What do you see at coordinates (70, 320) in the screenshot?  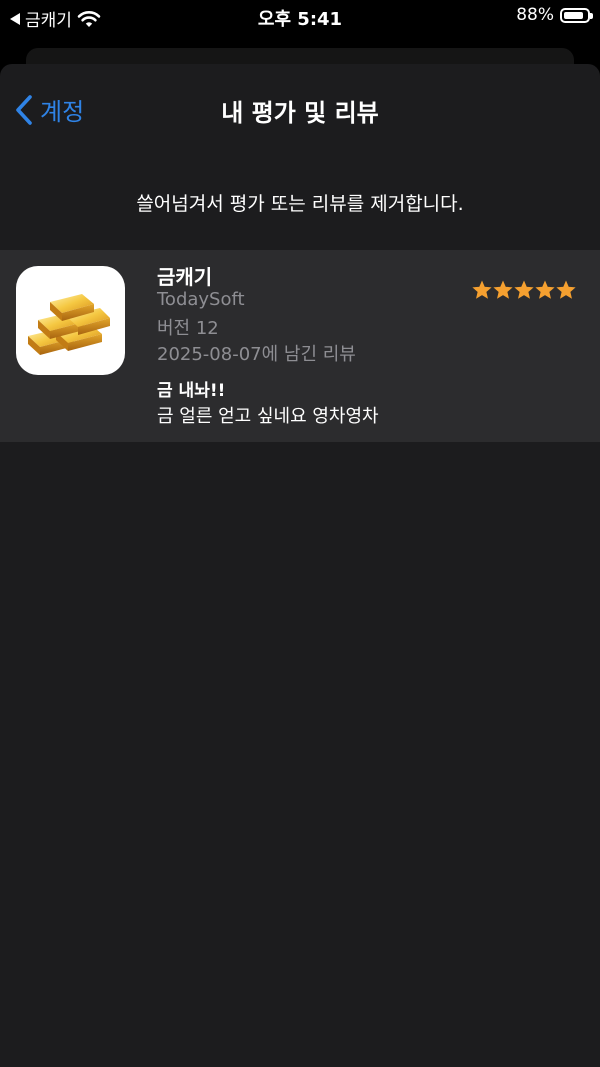 I see `gold-bars-icon` at bounding box center [70, 320].